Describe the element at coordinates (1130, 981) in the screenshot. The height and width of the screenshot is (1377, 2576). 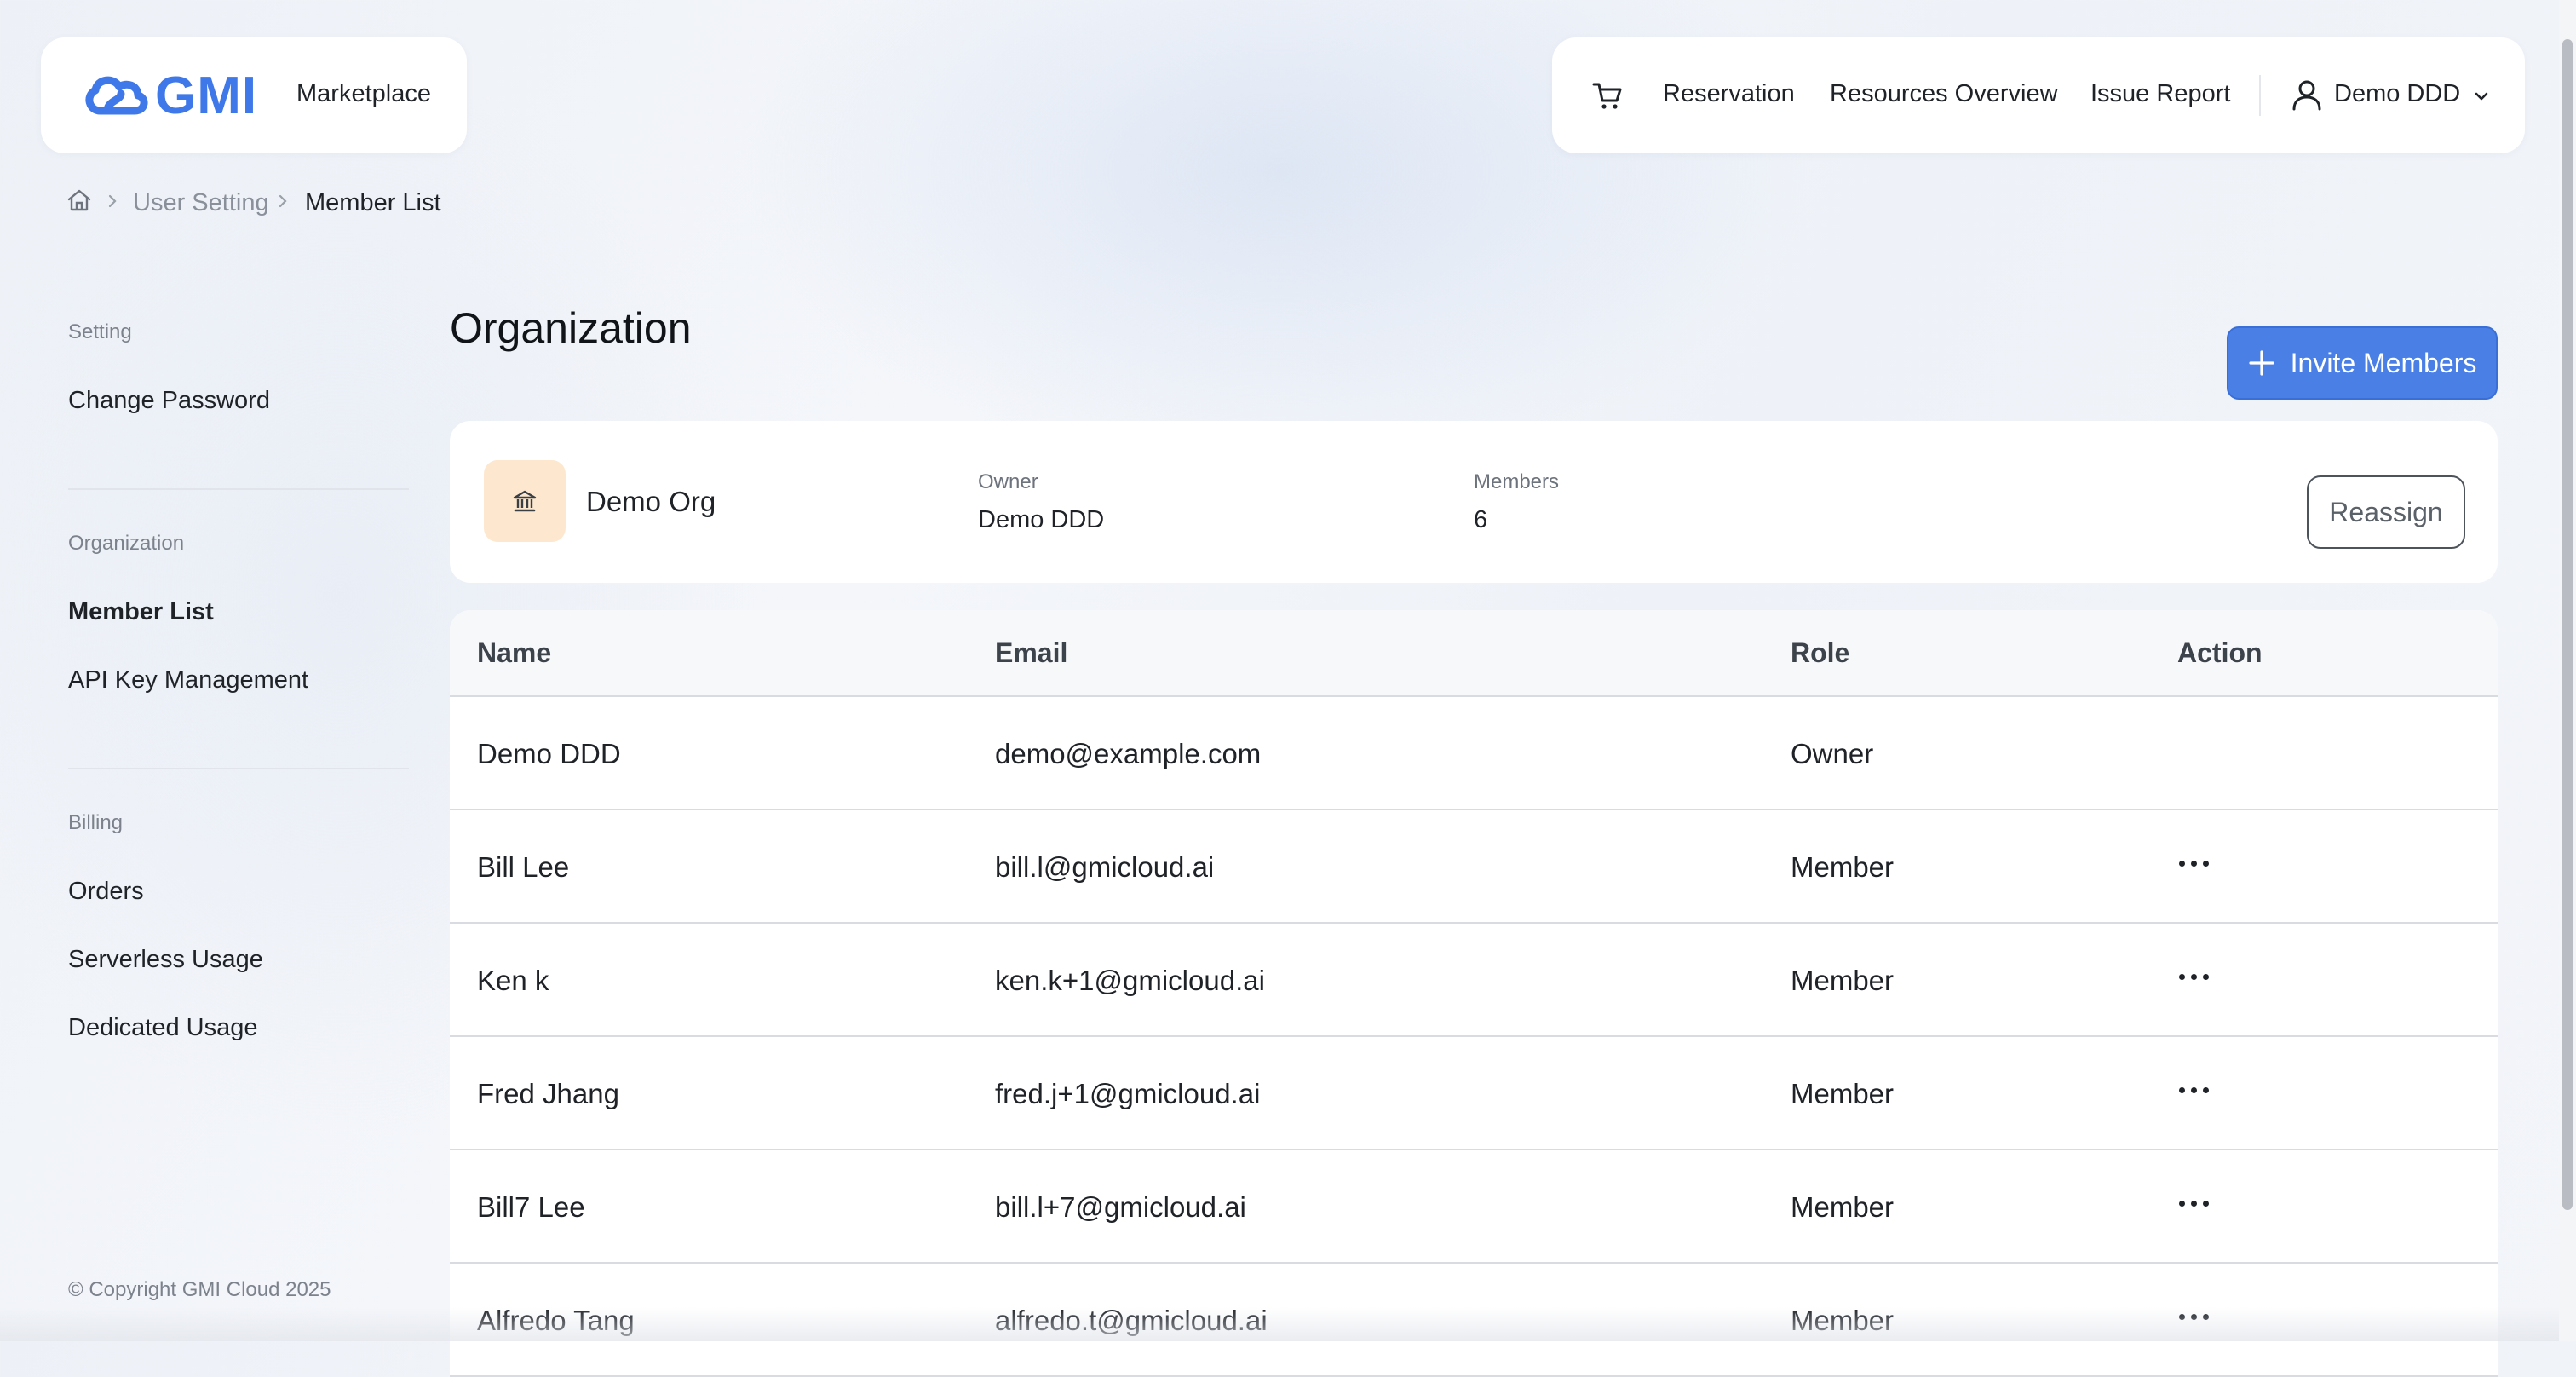
I see `member-email: ken.k+1@gmicloud.ai` at that location.